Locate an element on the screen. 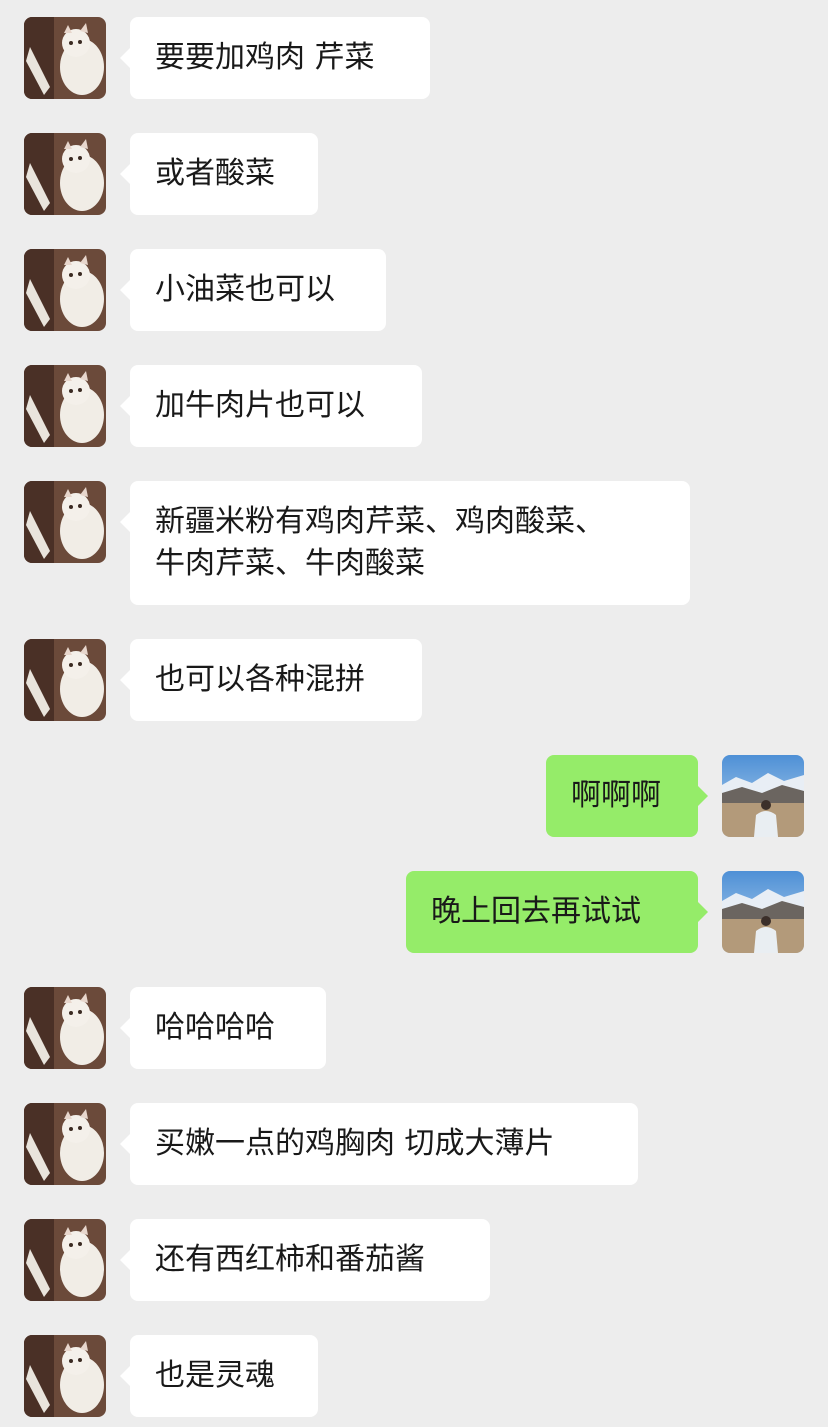 This screenshot has width=828, height=1427. message-row: 要要加鸡肉 芹菜 is located at coordinates (414, 58).